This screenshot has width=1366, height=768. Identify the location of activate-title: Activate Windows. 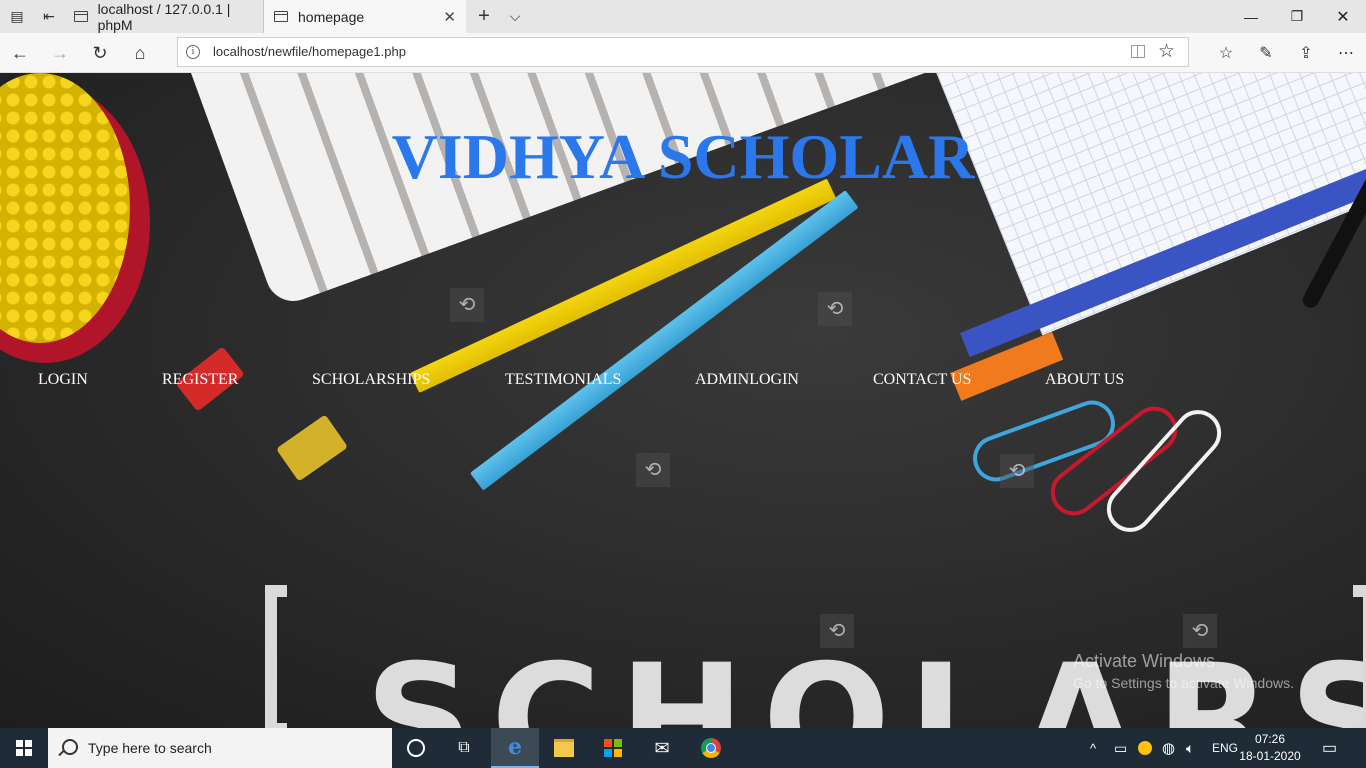
(1144, 661).